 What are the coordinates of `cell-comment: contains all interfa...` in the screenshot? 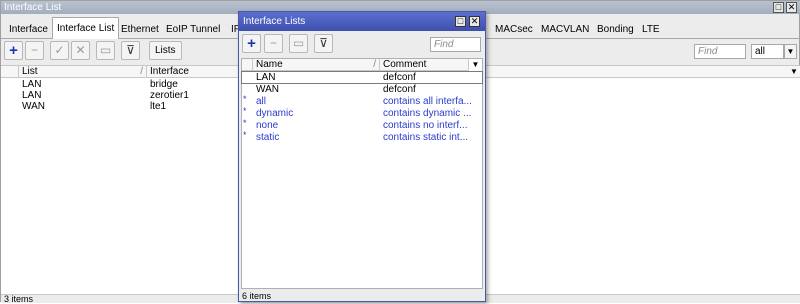 It's located at (427, 101).